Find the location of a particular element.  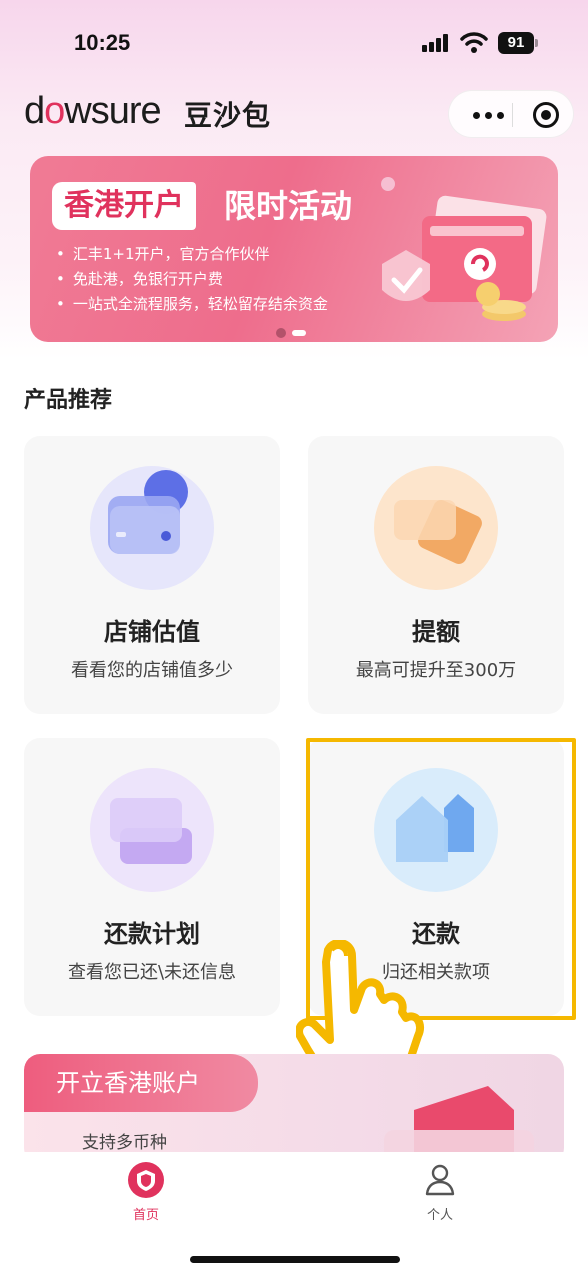

repayment-icon is located at coordinates (436, 830).